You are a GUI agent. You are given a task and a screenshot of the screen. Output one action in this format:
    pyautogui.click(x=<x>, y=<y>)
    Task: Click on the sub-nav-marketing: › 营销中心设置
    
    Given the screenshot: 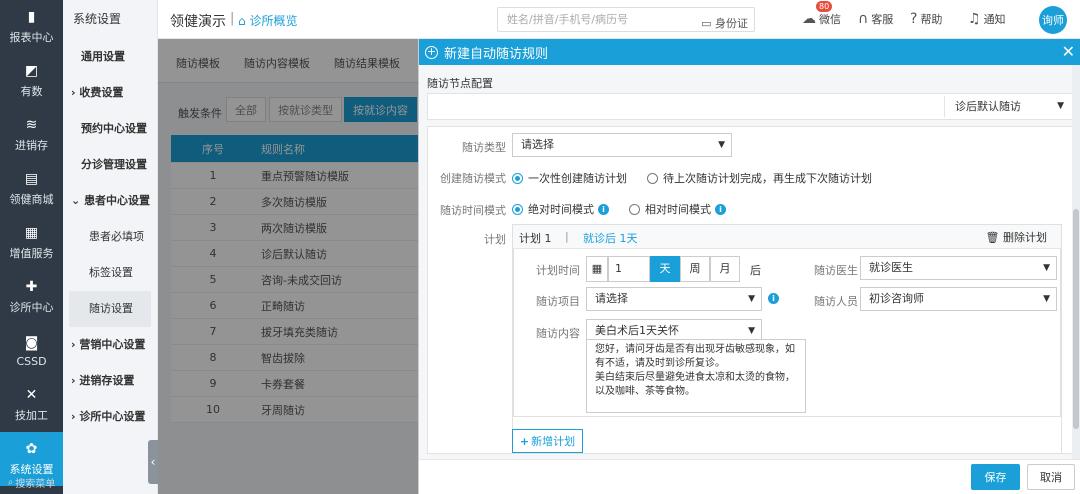 What is the action you would take?
    pyautogui.click(x=110, y=345)
    